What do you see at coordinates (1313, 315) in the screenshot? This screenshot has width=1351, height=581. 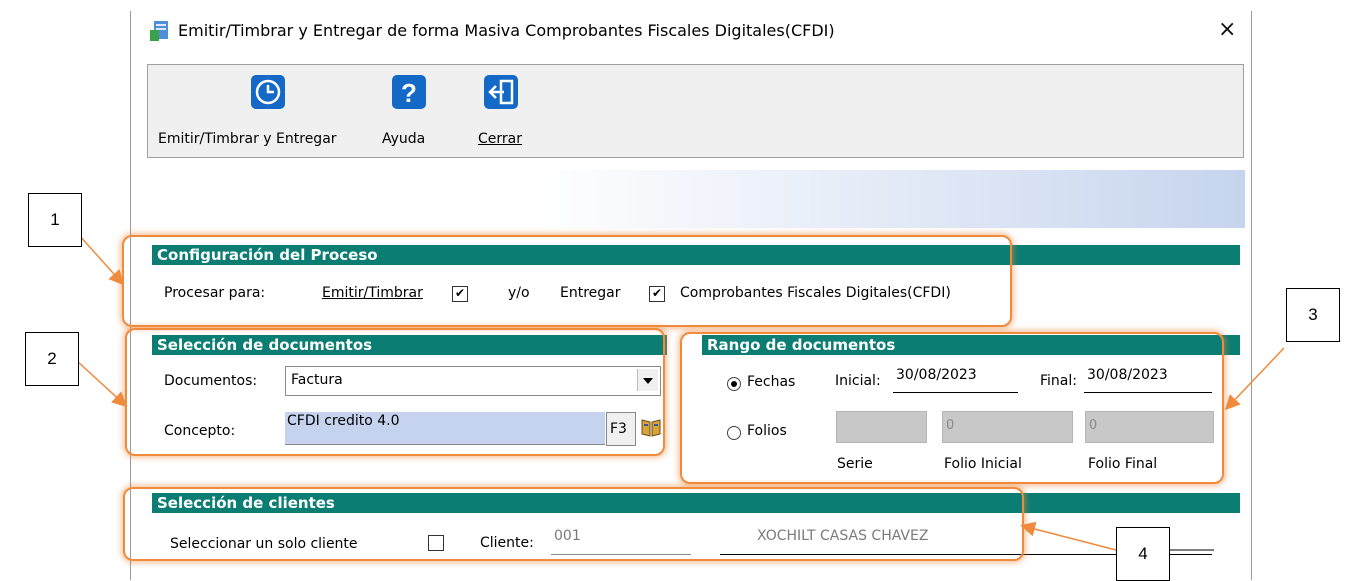 I see `callout-3: 3` at bounding box center [1313, 315].